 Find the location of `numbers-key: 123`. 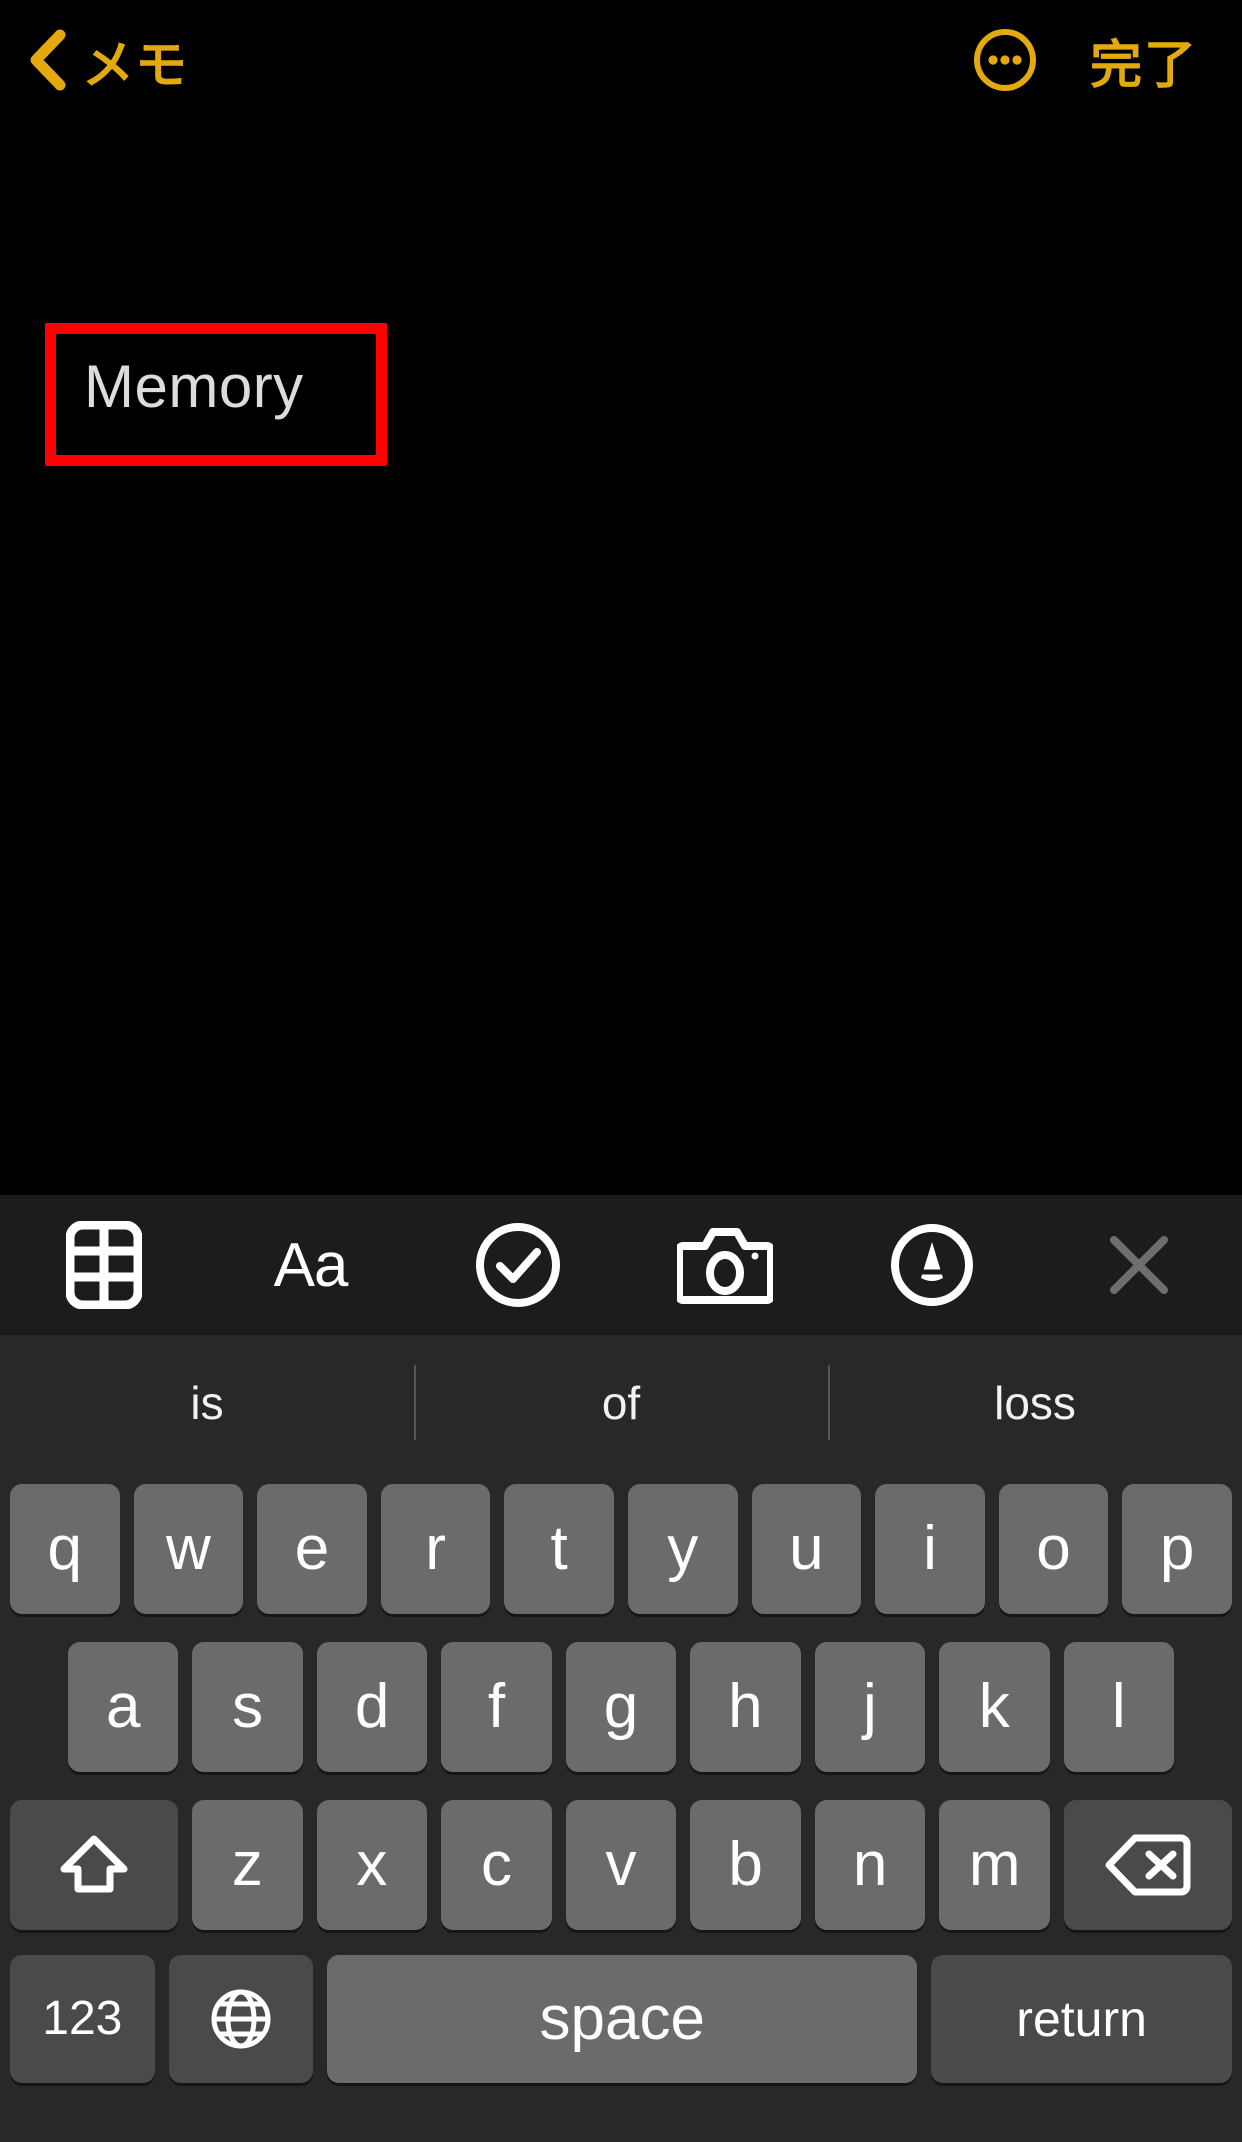

numbers-key: 123 is located at coordinates (82, 2019).